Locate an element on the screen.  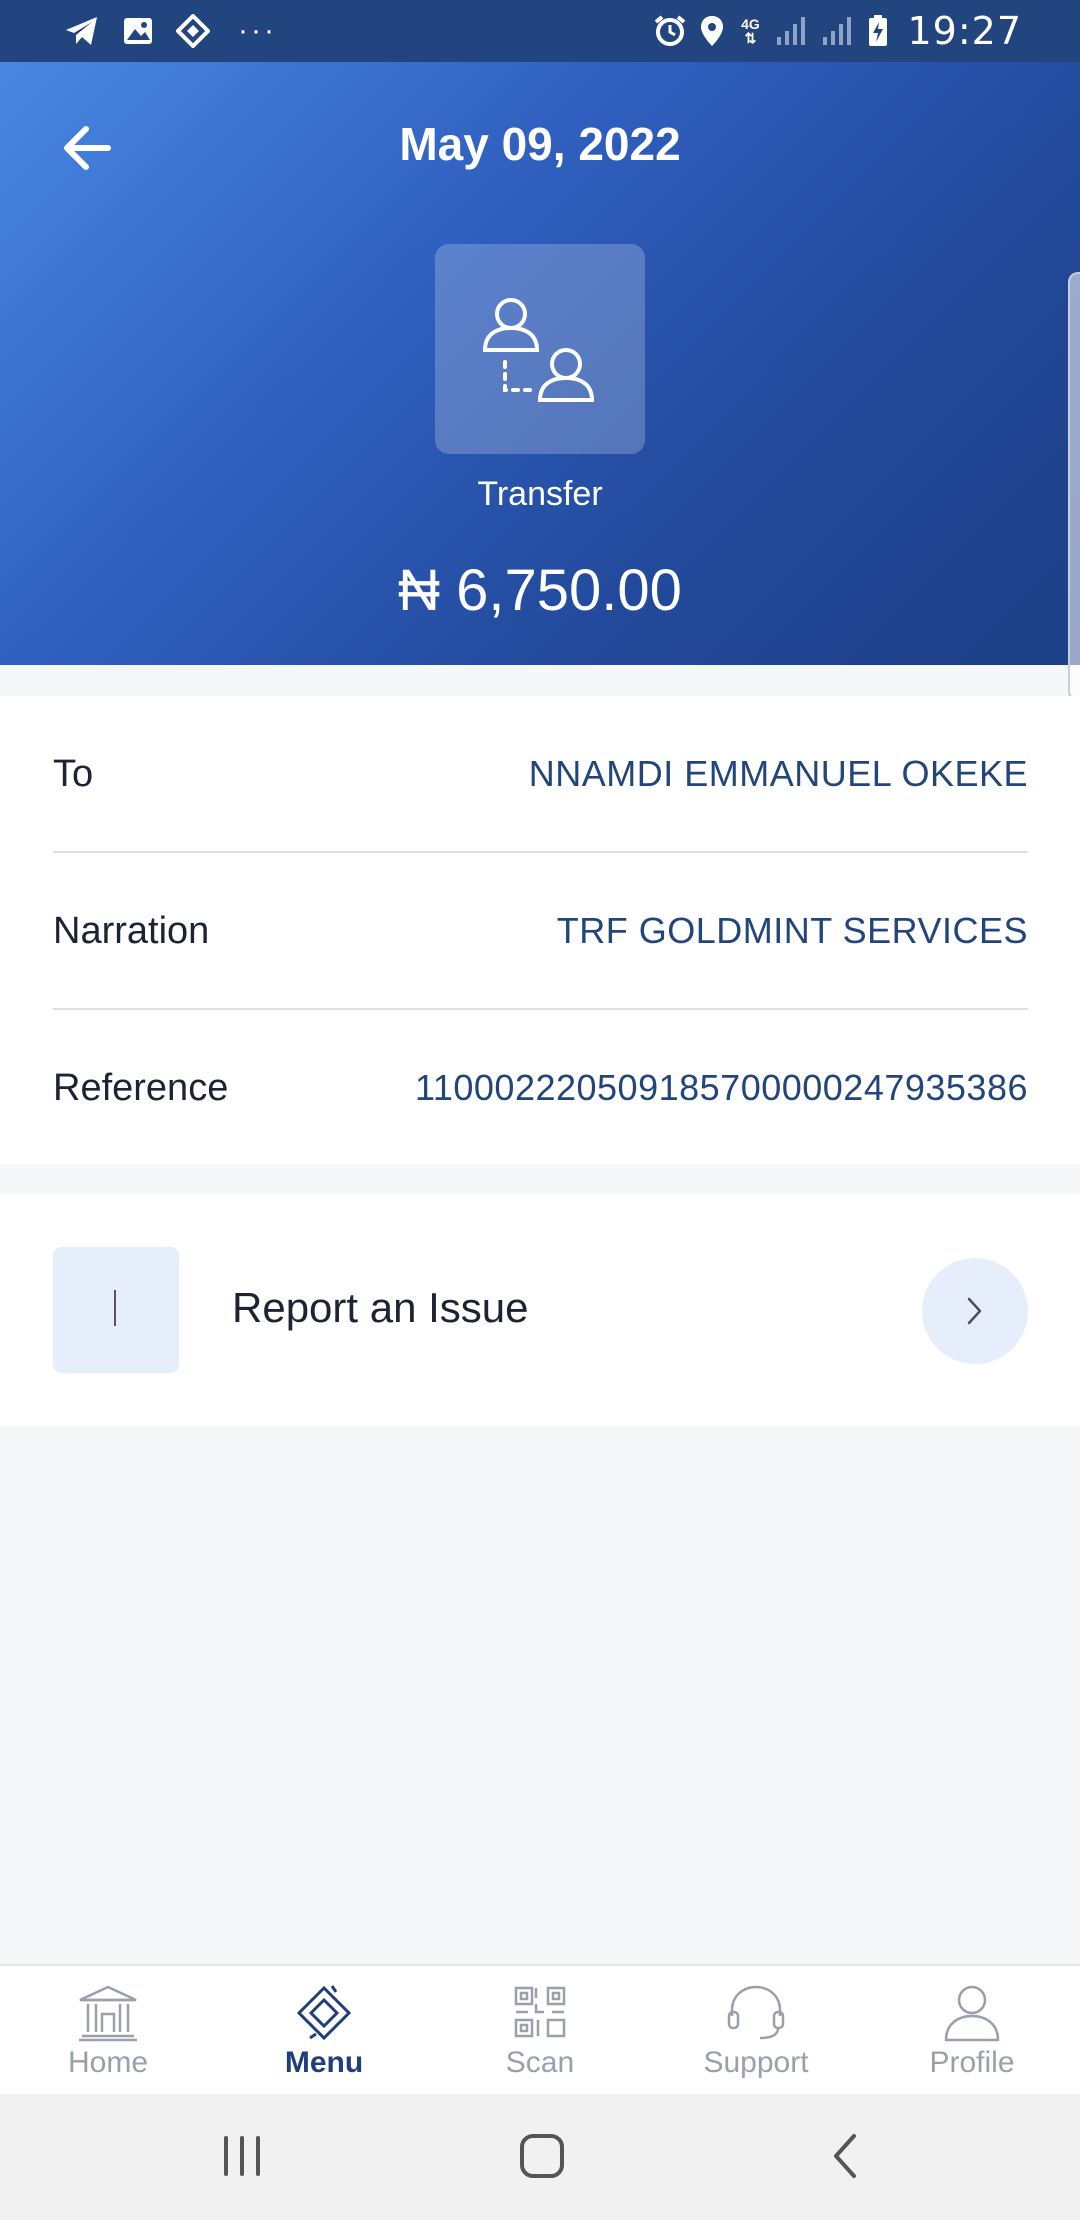
report-issue-icon is located at coordinates (116, 1310).